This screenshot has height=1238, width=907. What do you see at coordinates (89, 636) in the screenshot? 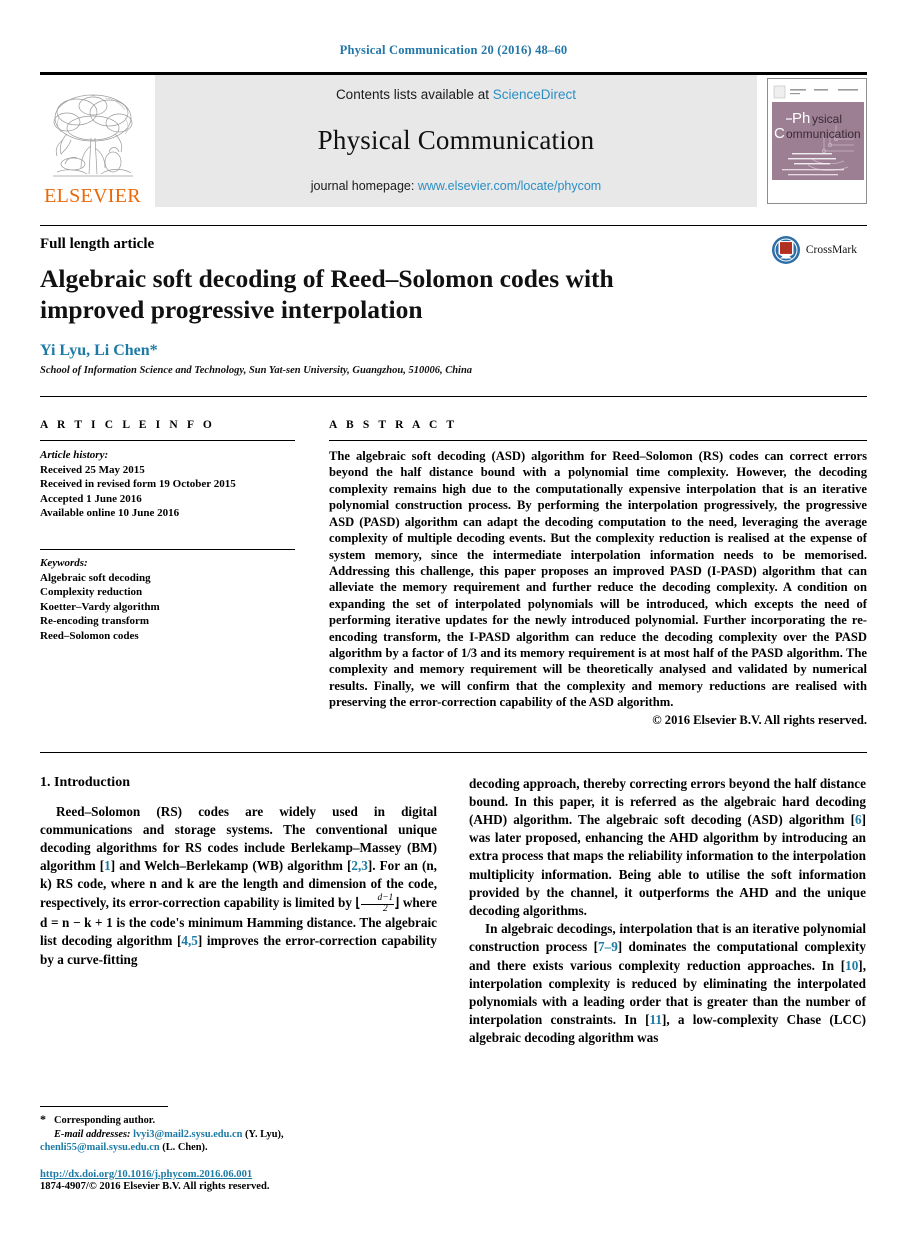
I see `keyword-item: Reed–Solomon codes` at bounding box center [89, 636].